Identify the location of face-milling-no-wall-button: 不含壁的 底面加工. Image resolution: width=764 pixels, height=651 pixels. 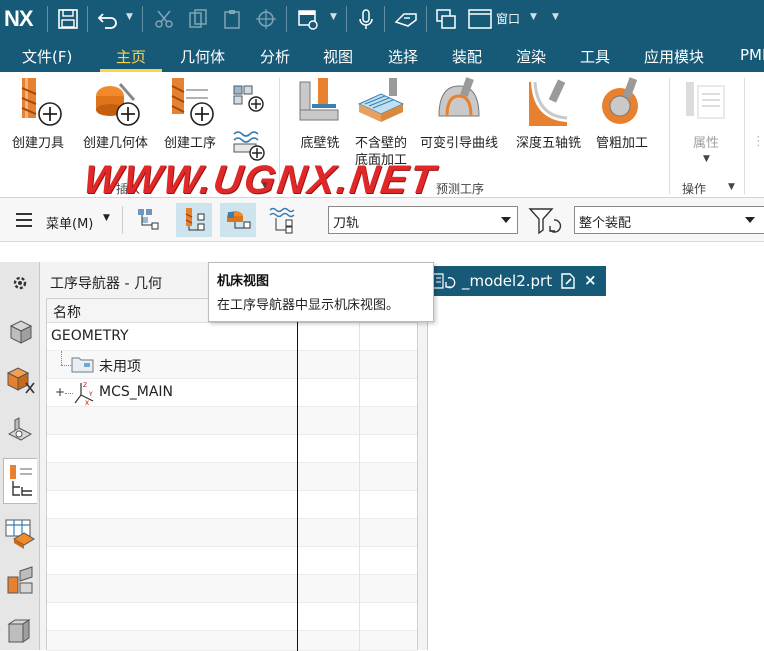
(381, 122).